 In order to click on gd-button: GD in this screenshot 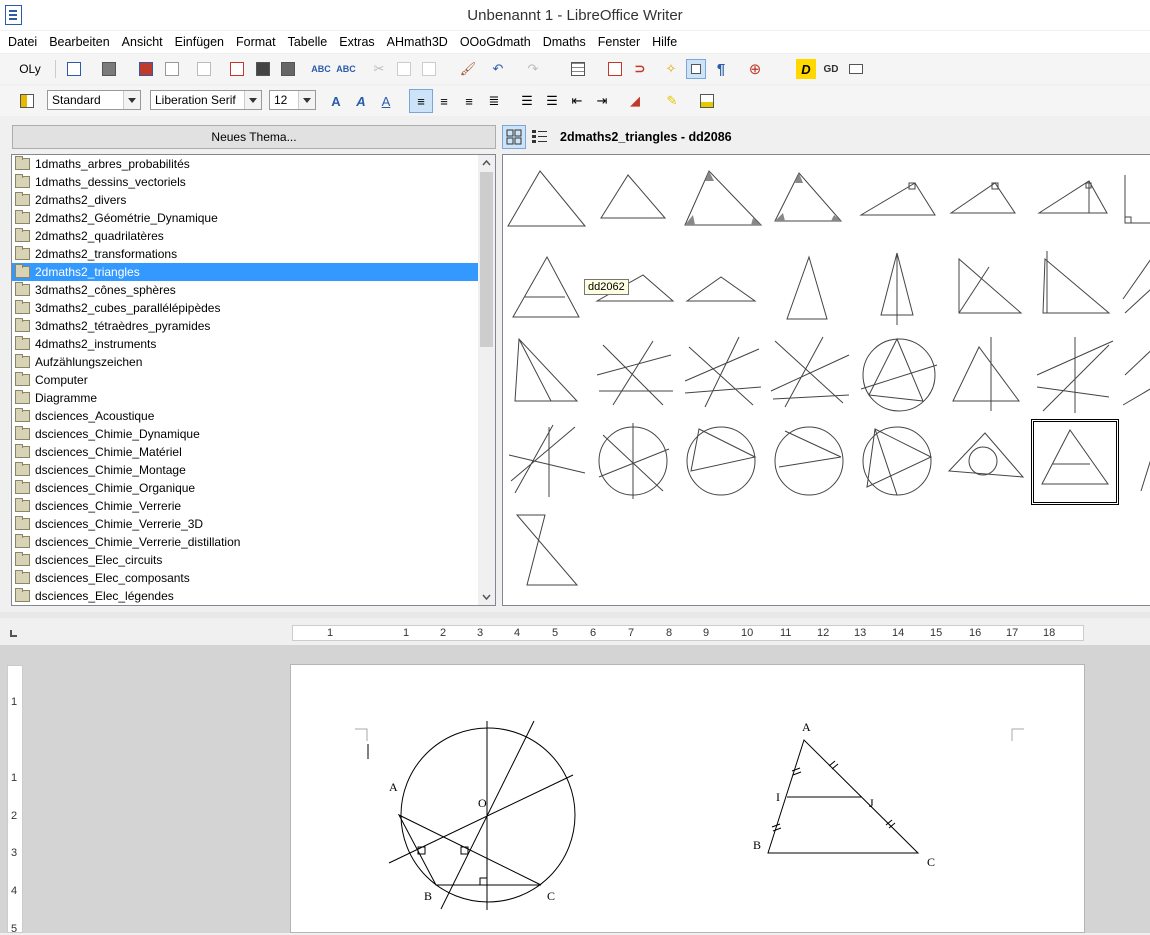, I will do `click(831, 69)`.